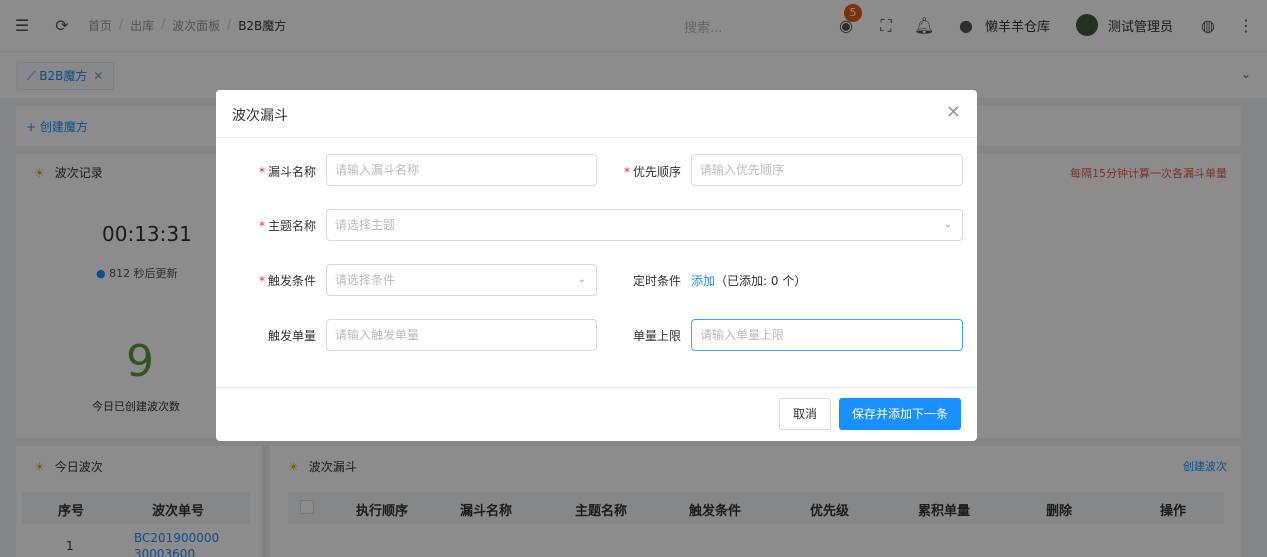  What do you see at coordinates (644, 225) in the screenshot?
I see `theme-select: 请选择主题 ⌄` at bounding box center [644, 225].